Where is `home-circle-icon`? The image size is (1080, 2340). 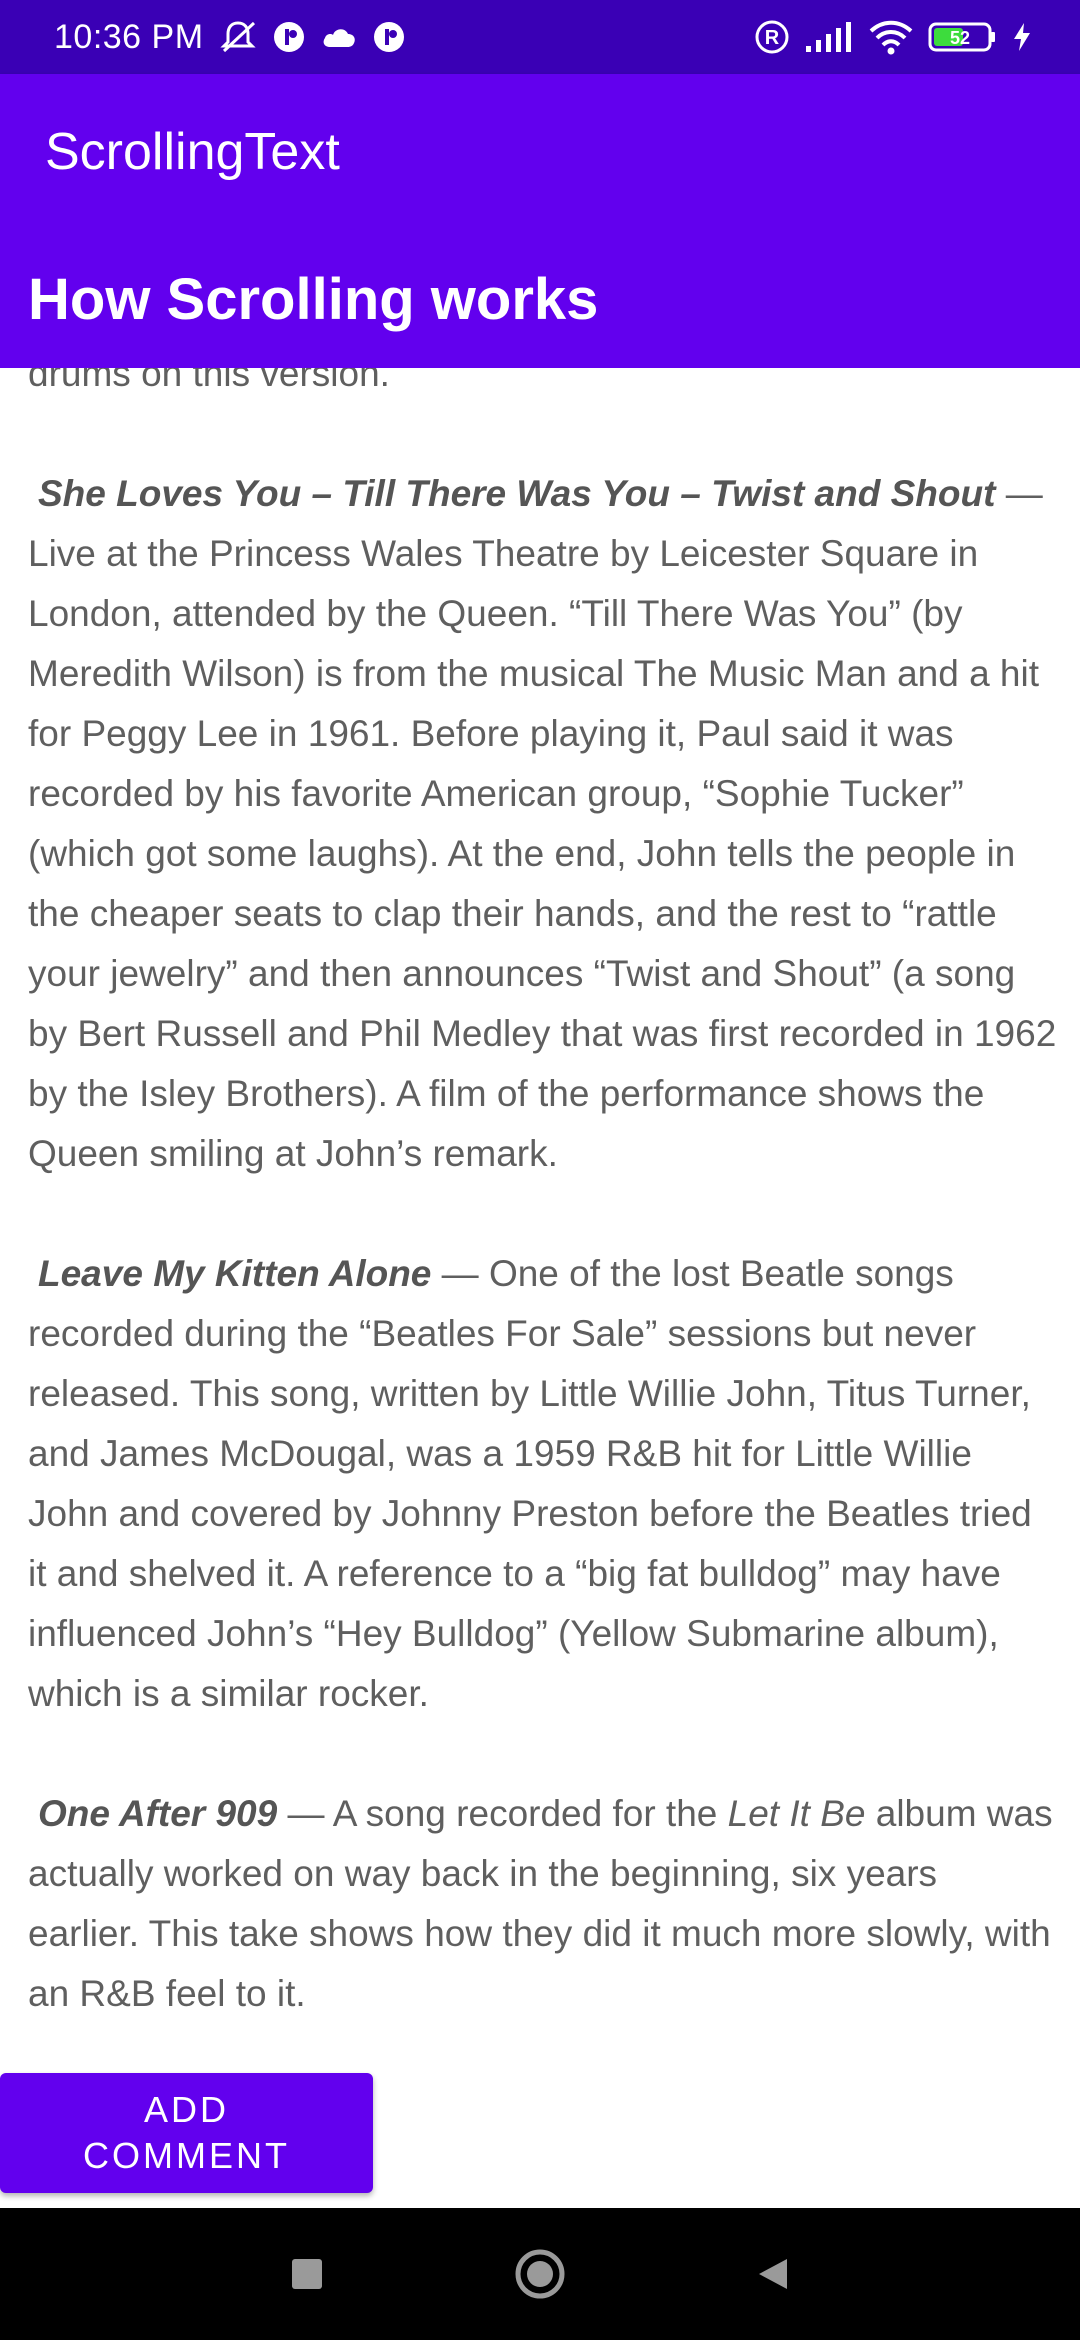 home-circle-icon is located at coordinates (540, 2274).